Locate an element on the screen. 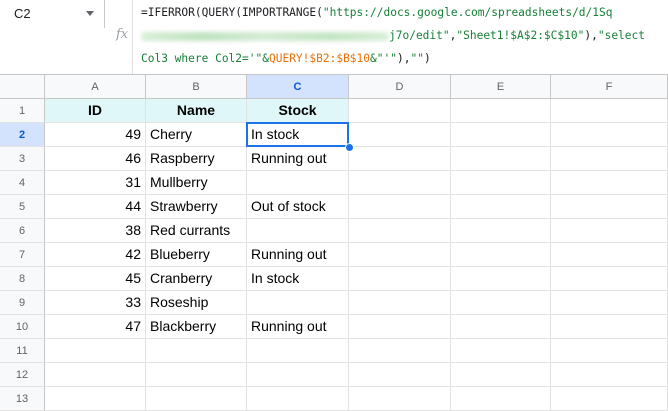 This screenshot has width=668, height=411. cell-id: 38 is located at coordinates (95, 231).